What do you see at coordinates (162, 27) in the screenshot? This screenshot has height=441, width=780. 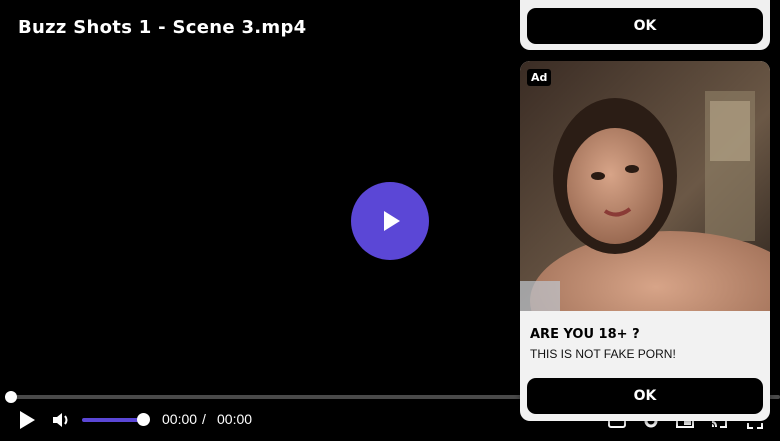 I see `video-title: Buzz Shots 1 - Scene 3.mp4` at bounding box center [162, 27].